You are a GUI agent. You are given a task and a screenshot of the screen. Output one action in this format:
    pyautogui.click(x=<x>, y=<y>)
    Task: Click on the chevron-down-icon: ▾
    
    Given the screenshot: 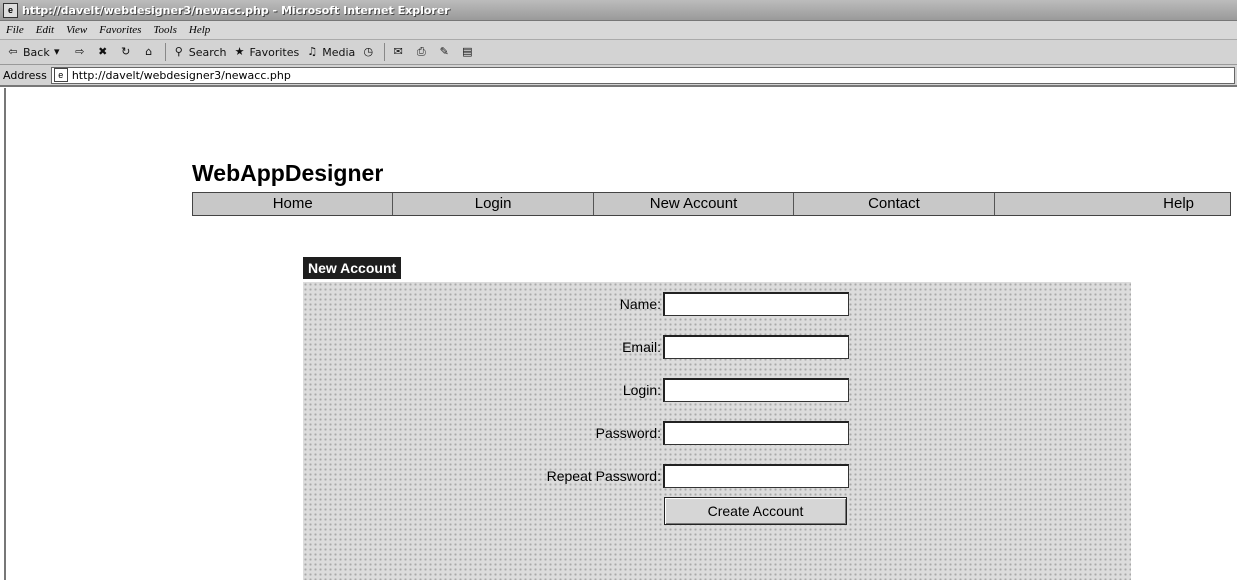 What is the action you would take?
    pyautogui.click(x=57, y=52)
    